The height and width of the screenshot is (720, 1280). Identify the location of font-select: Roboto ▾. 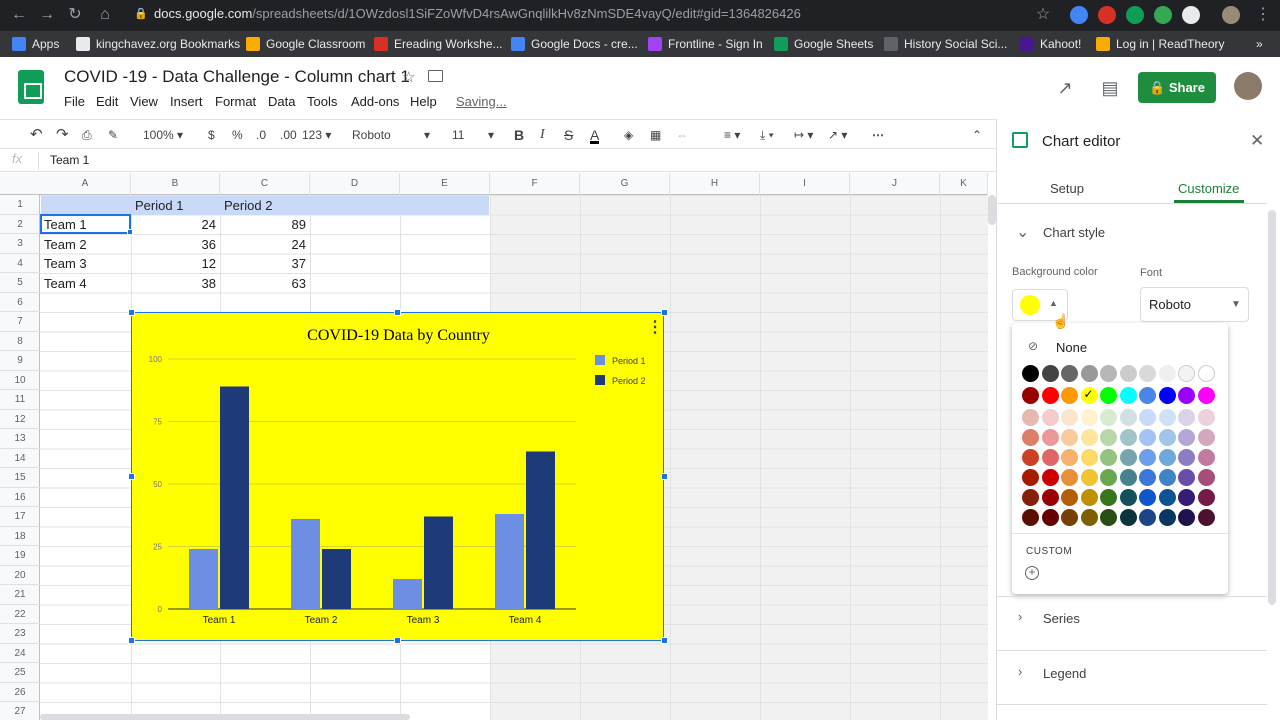
(392, 135).